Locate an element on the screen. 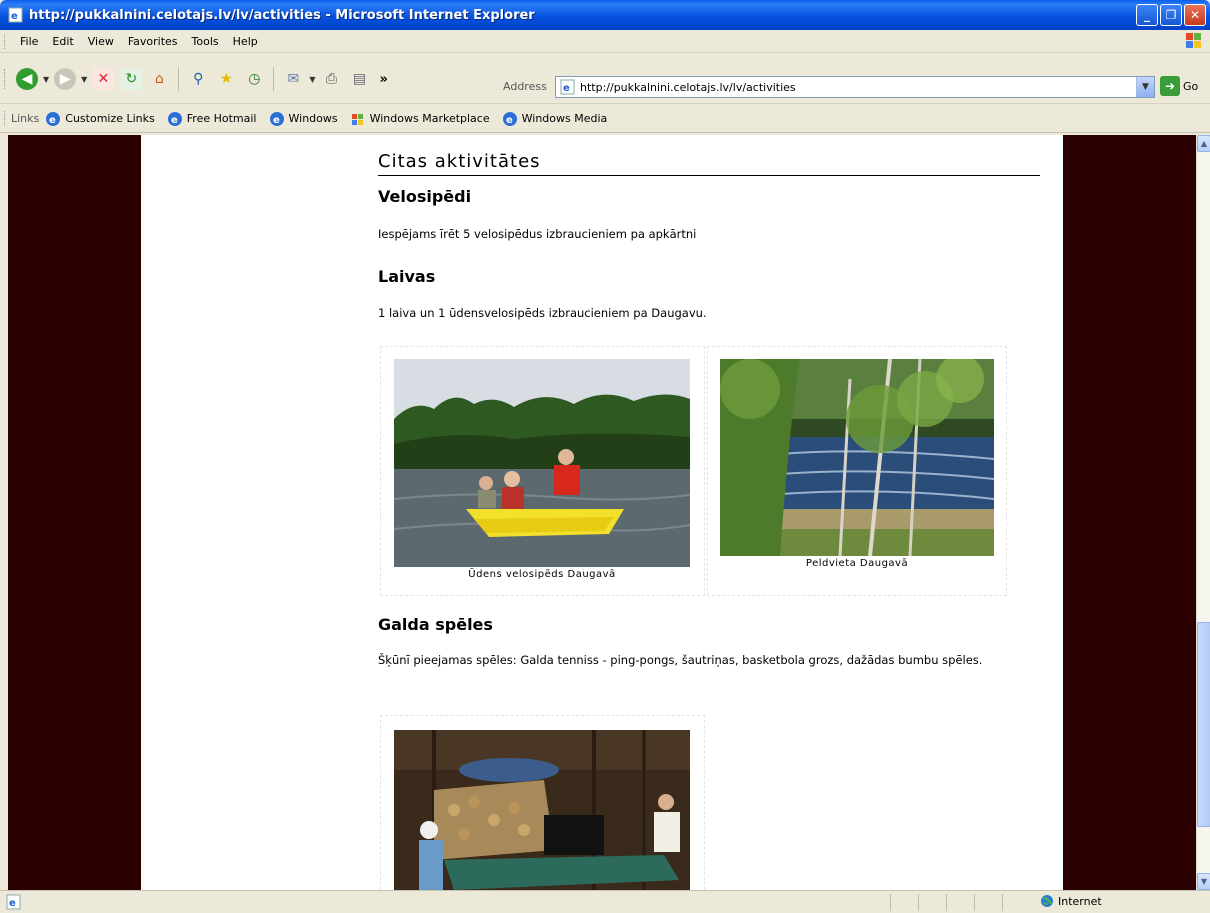 This screenshot has height=913, width=1210. windows-logo-icon is located at coordinates (1193, 40).